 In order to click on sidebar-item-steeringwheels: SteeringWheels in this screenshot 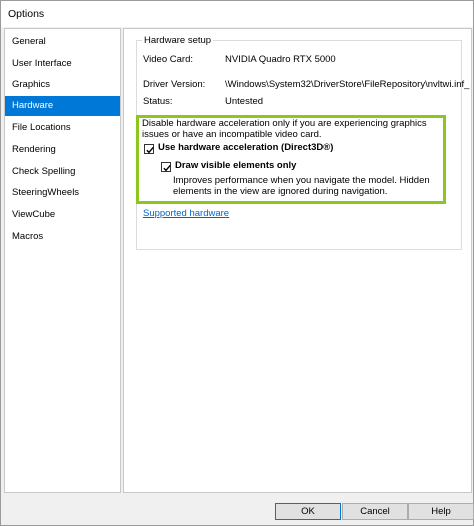, I will do `click(62, 193)`.